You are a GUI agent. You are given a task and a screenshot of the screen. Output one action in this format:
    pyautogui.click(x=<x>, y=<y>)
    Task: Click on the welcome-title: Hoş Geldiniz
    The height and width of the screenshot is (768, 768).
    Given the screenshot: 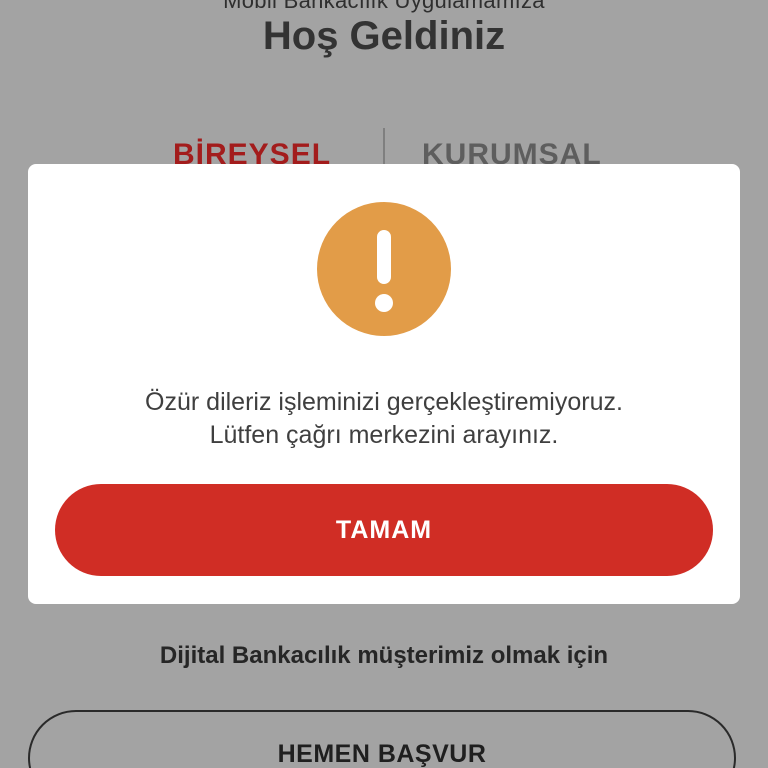 What is the action you would take?
    pyautogui.click(x=384, y=36)
    